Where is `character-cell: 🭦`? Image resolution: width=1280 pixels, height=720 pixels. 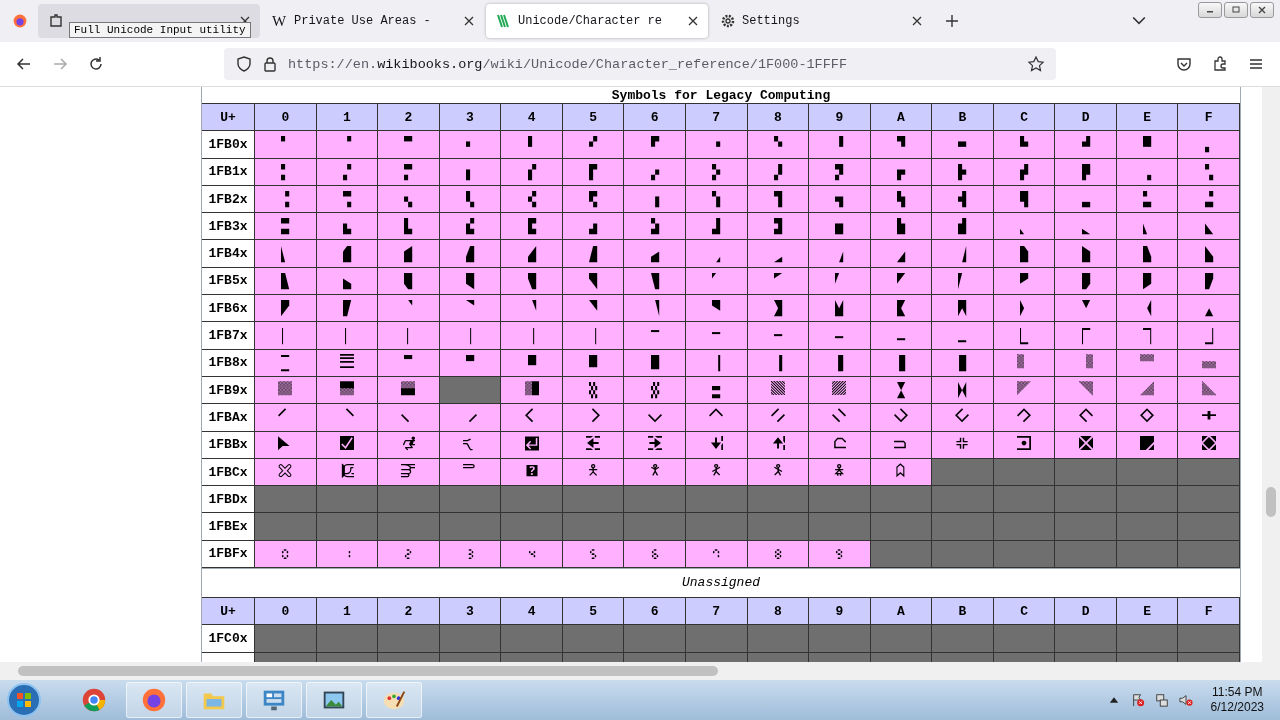 character-cell: 🭦 is located at coordinates (655, 309).